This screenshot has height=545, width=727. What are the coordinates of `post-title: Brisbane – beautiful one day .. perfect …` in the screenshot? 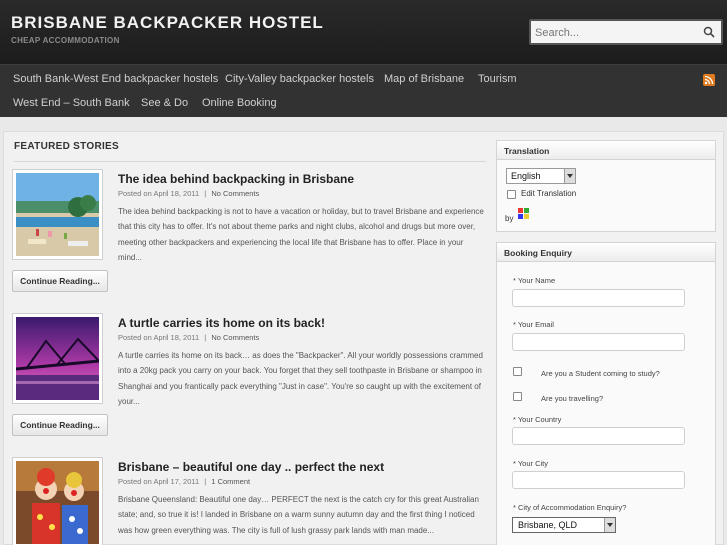 It's located at (251, 467).